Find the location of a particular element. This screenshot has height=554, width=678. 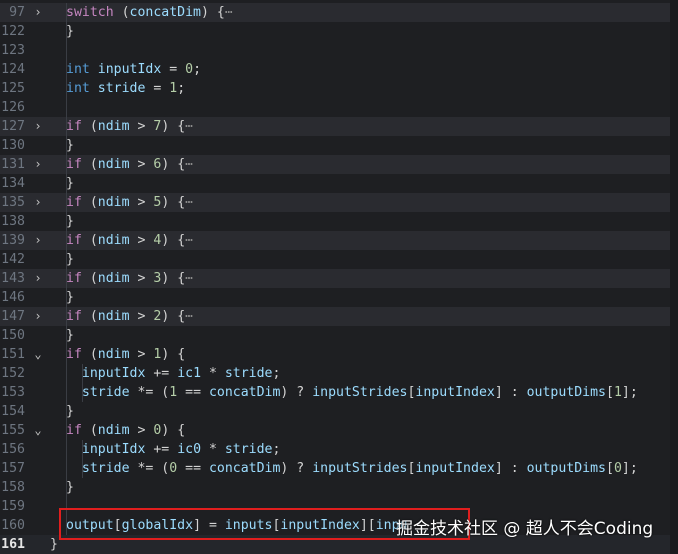

line-number: 154 is located at coordinates (13, 411).